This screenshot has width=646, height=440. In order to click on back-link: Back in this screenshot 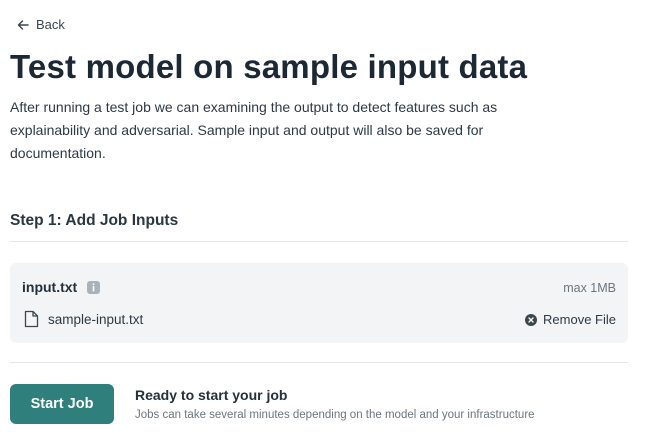, I will do `click(40, 24)`.